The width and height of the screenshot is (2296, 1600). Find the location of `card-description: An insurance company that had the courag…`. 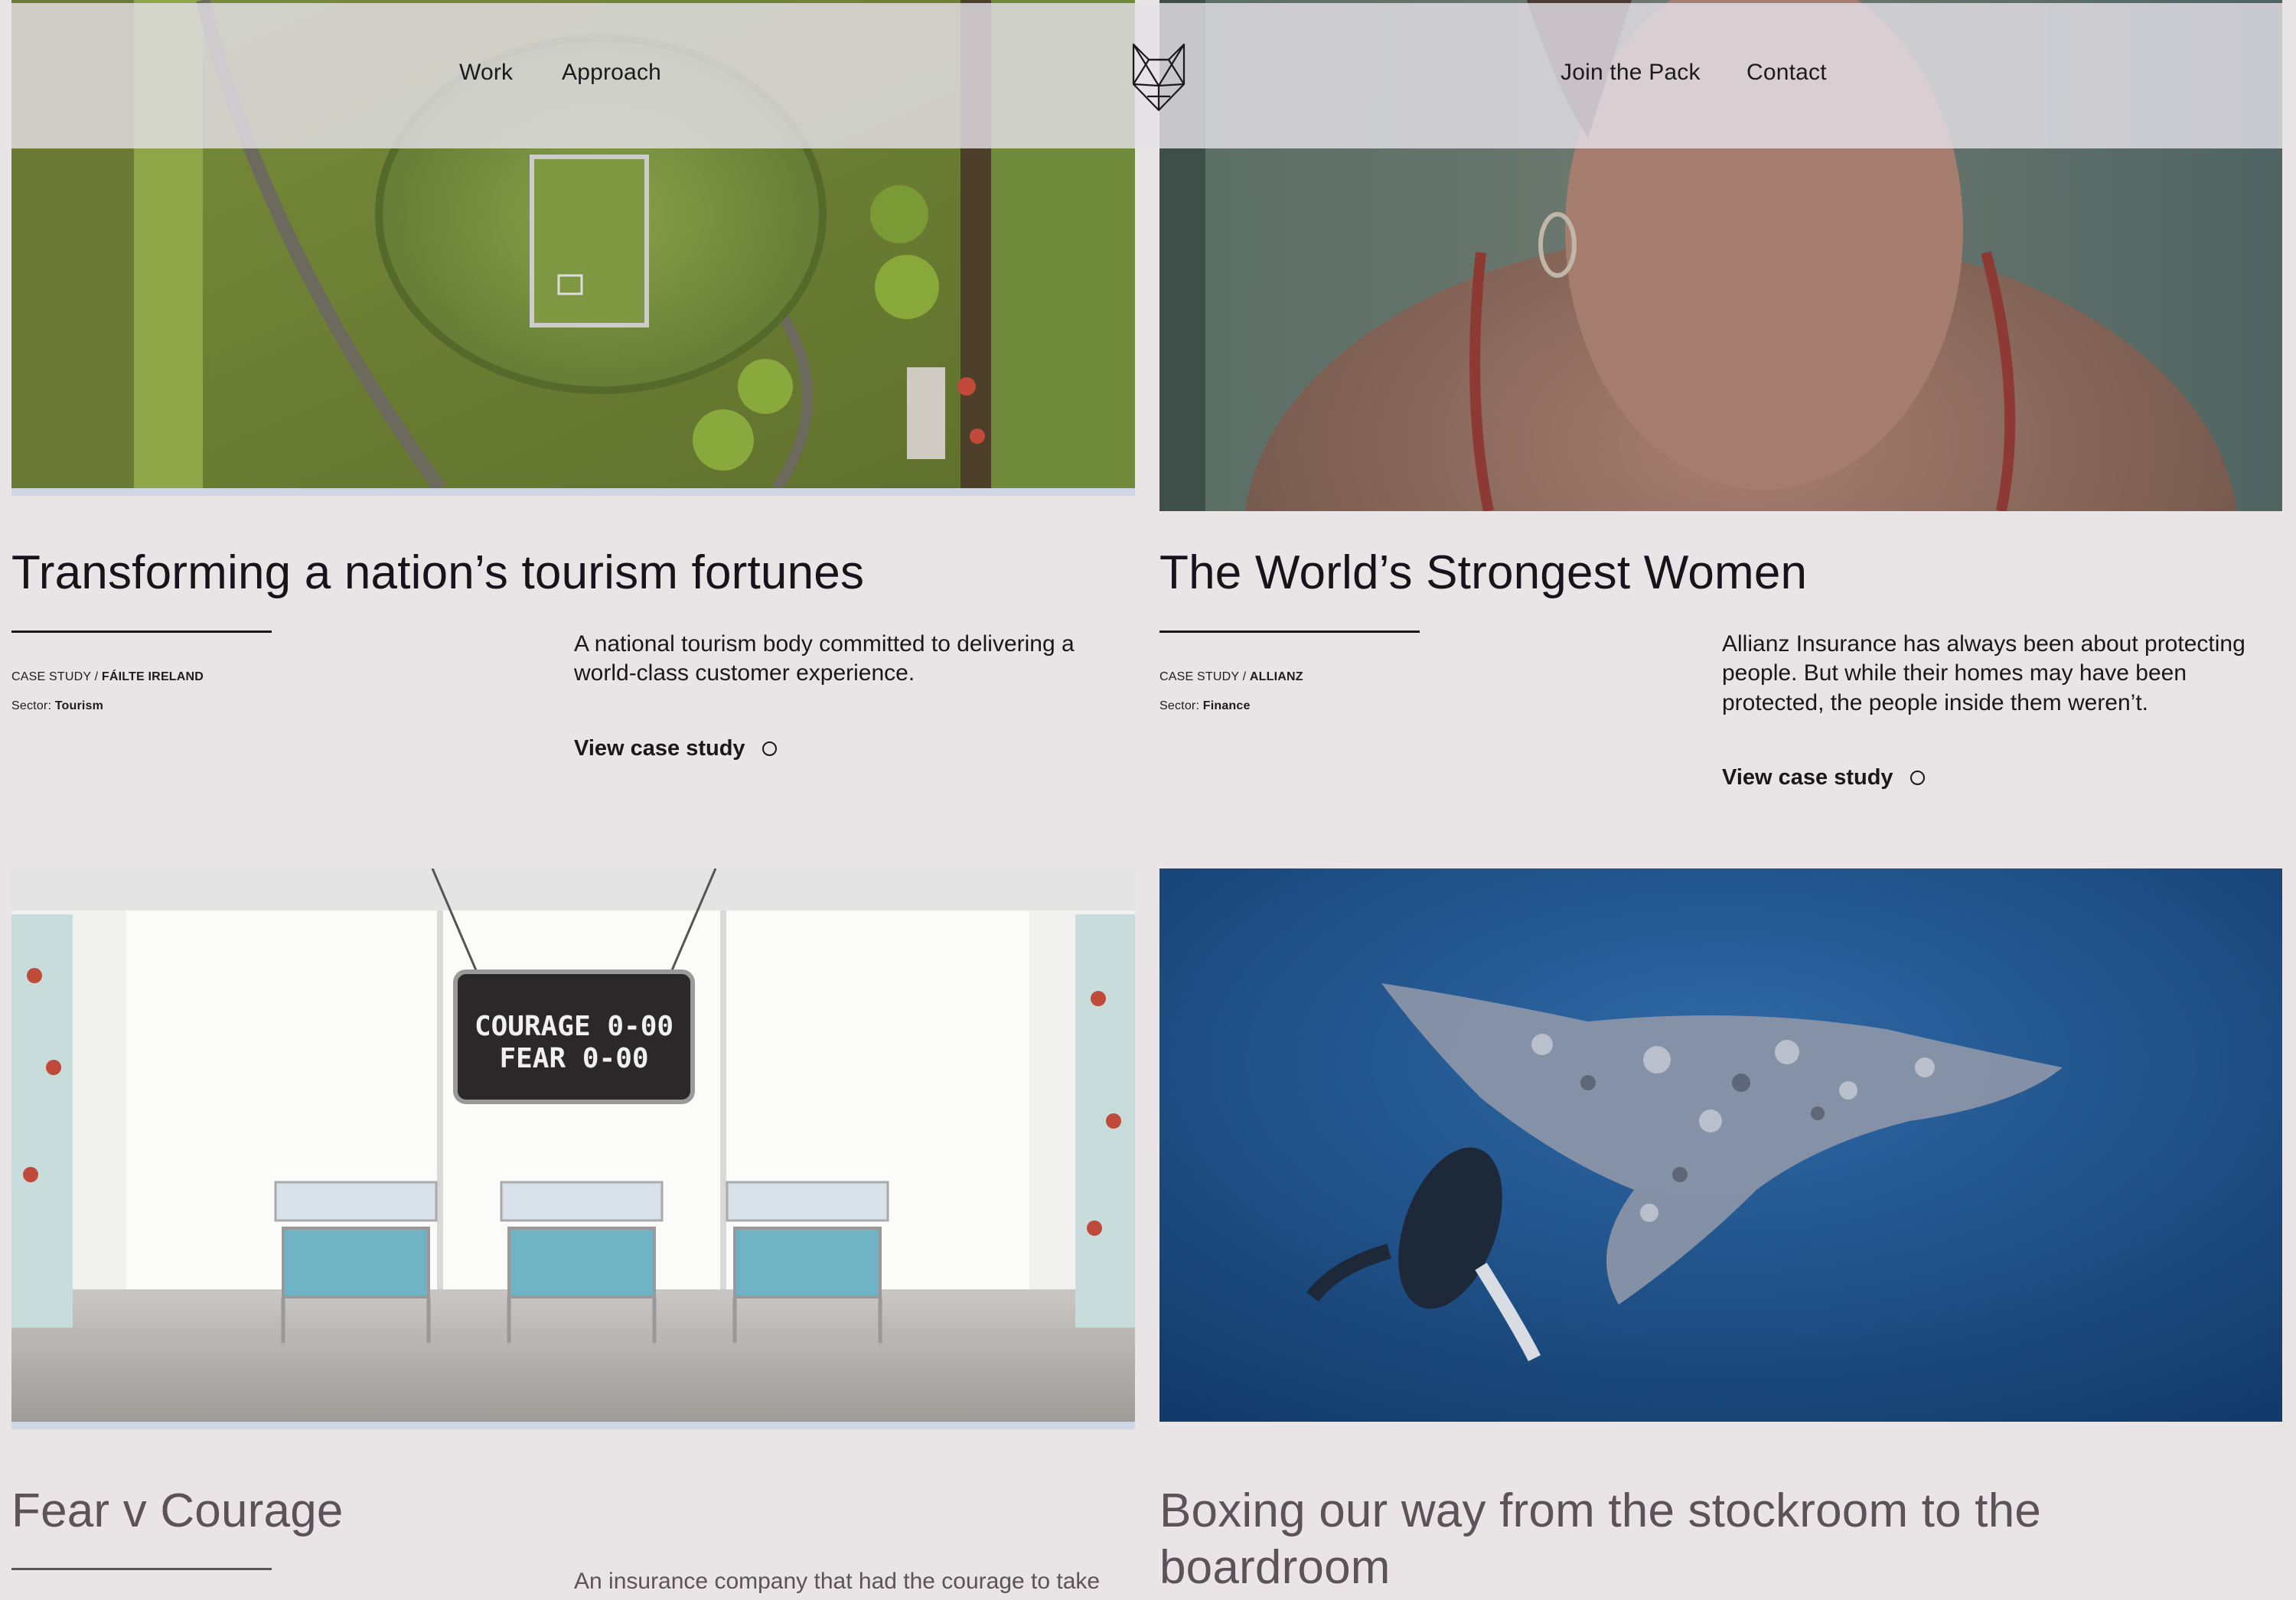

card-description: An insurance company that had the courag… is located at coordinates (837, 1581).